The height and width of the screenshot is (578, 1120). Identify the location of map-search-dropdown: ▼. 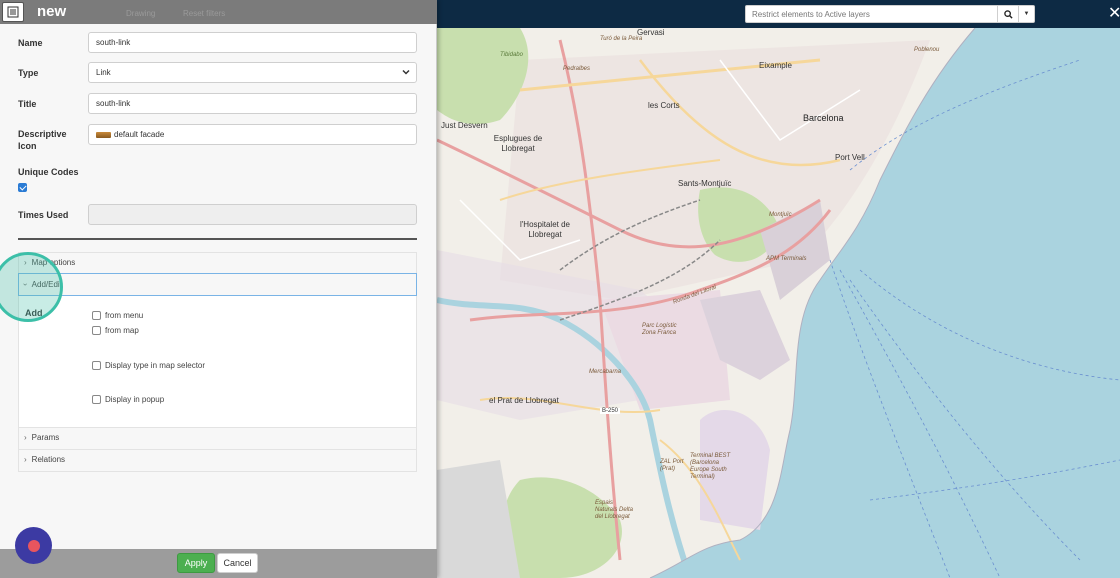
(1027, 14).